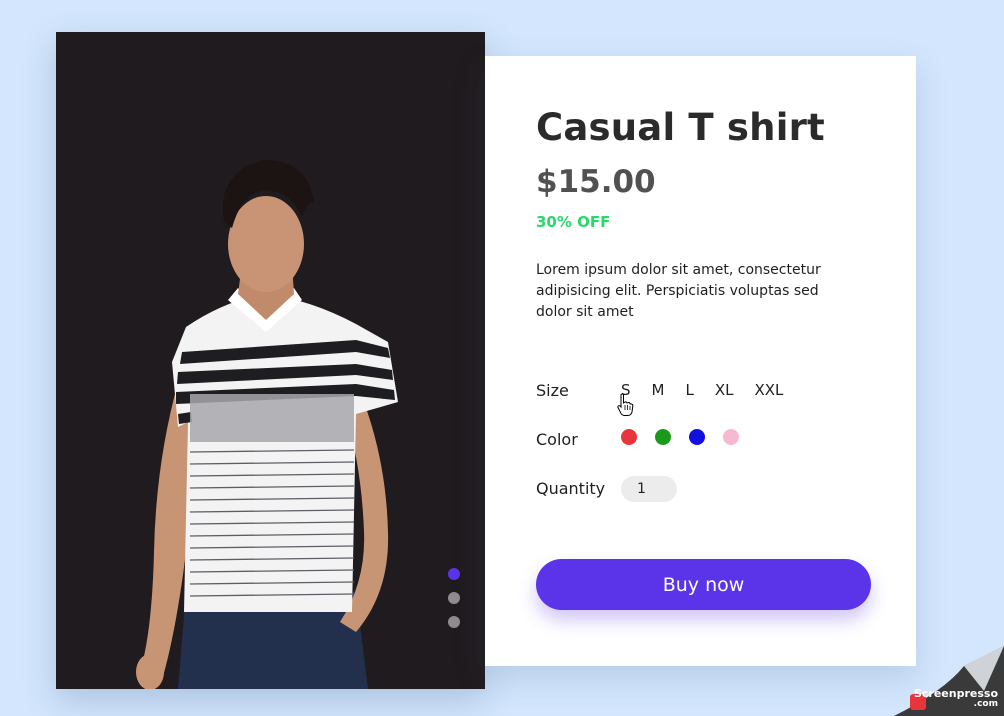  I want to click on buy-now-button: Buy now, so click(703, 584).